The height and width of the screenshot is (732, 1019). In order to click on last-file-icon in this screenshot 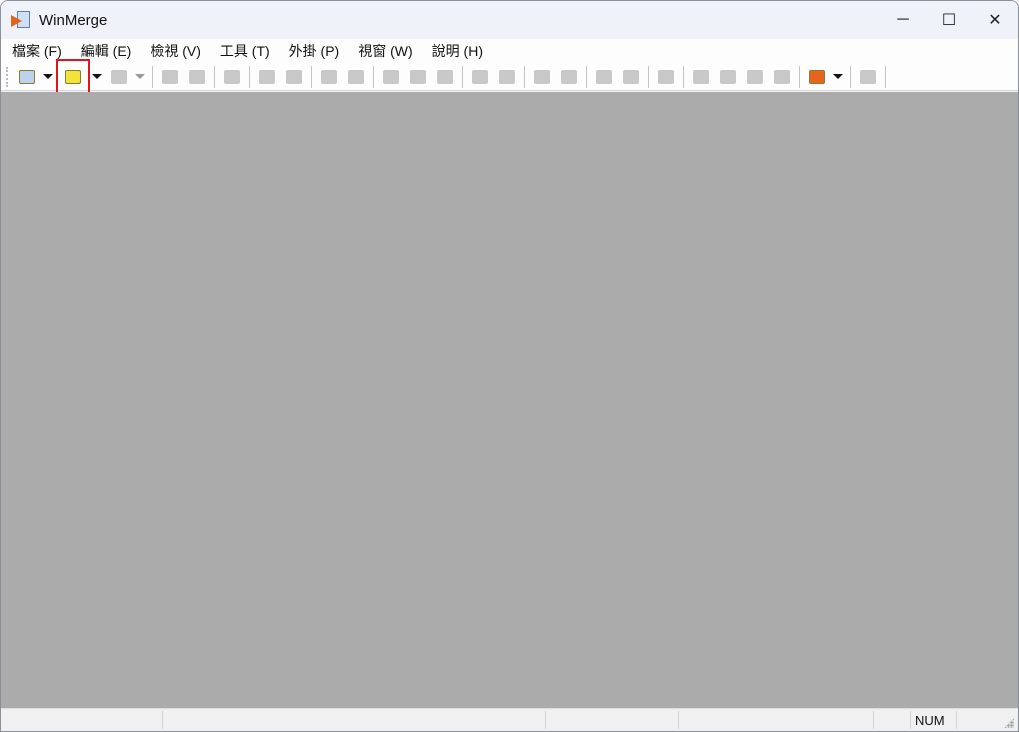, I will do `click(782, 76)`.